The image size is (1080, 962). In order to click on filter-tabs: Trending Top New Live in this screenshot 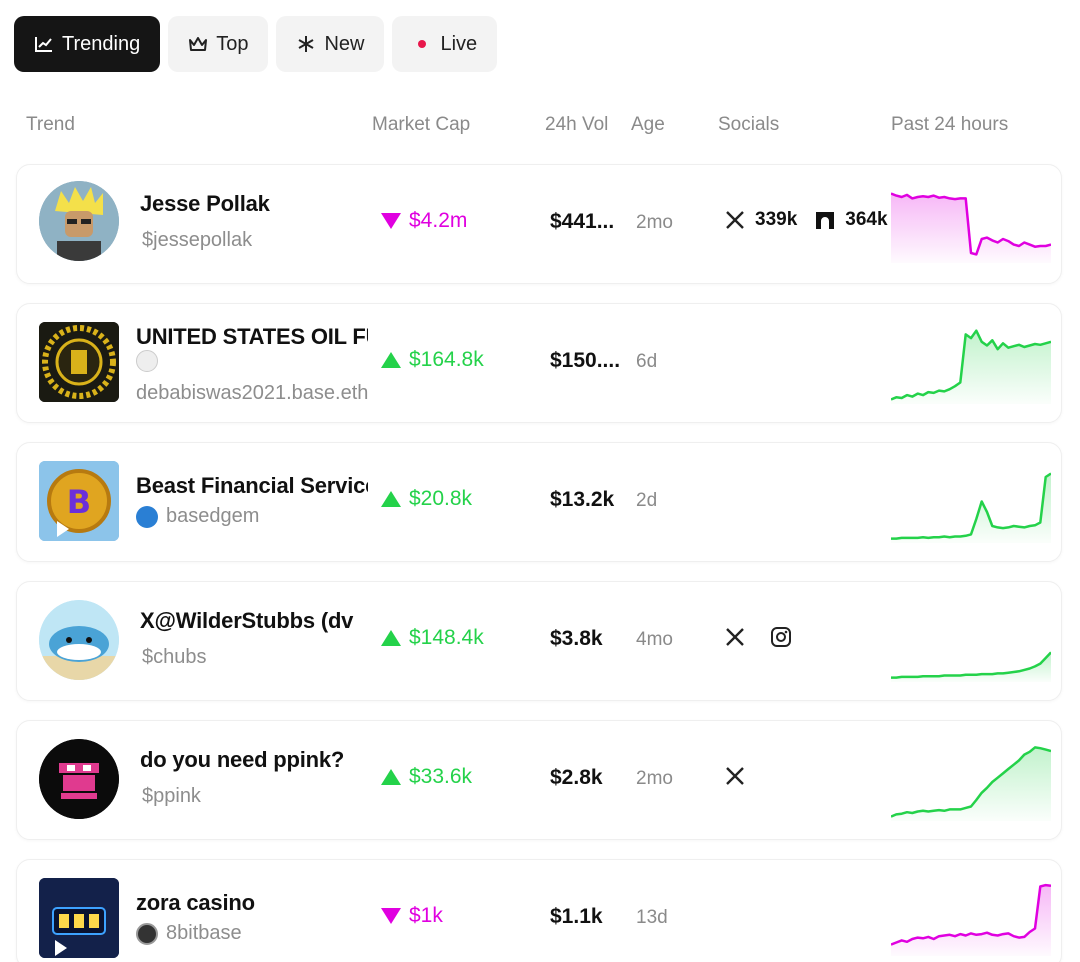, I will do `click(256, 44)`.